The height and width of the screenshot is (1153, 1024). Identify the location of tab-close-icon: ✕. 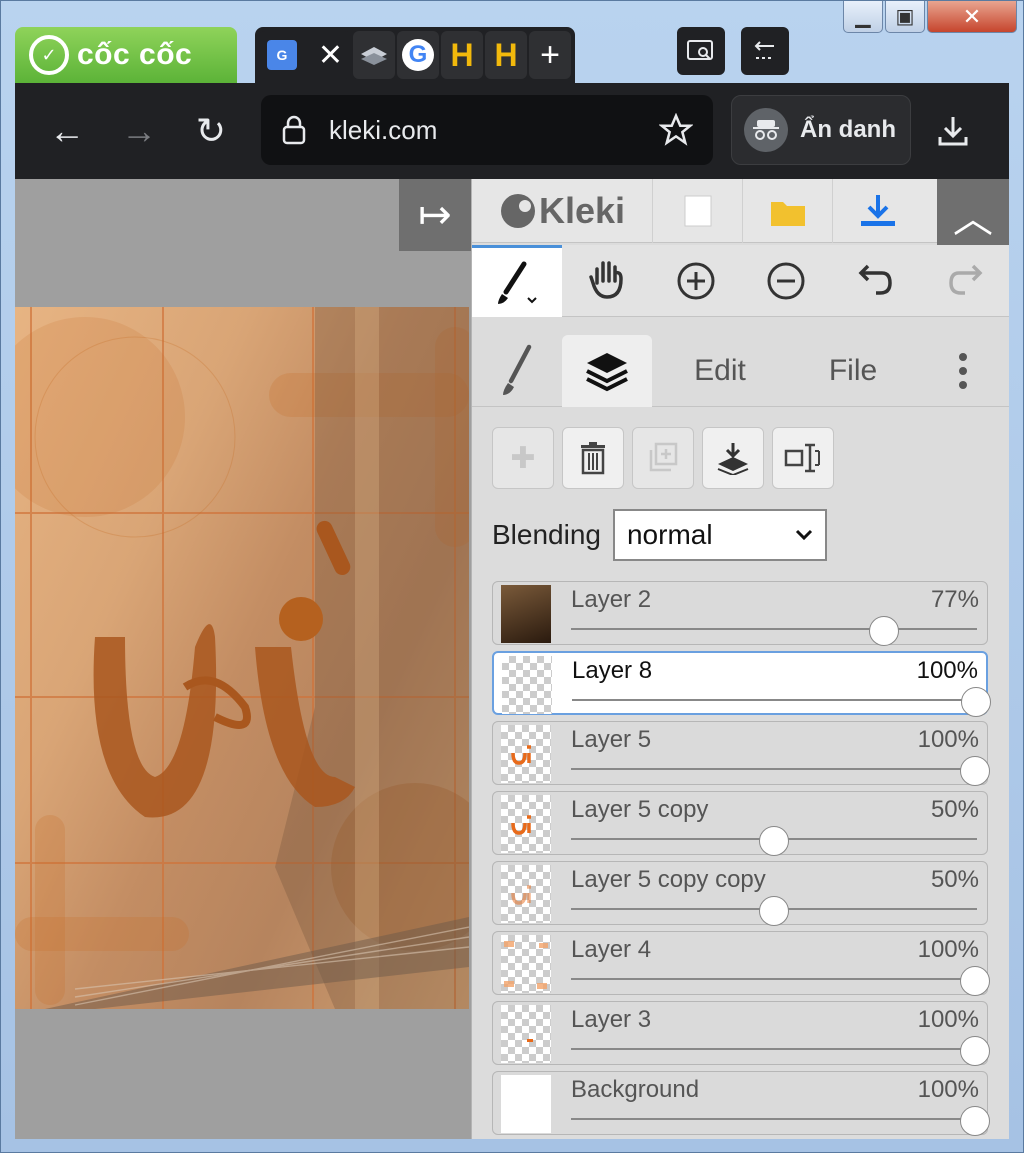
(330, 55).